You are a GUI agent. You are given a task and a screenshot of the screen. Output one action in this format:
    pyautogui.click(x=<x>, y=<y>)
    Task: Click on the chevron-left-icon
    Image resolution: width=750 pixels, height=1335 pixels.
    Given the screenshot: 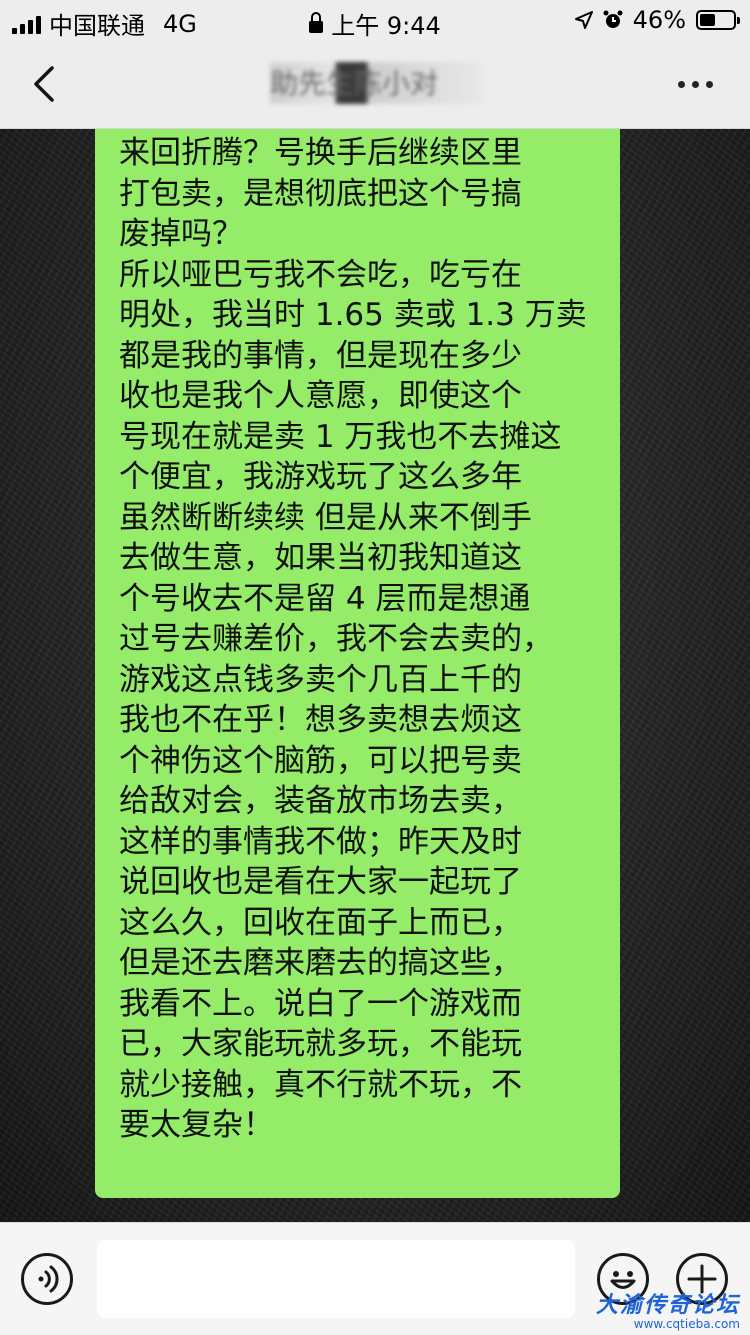 What is the action you would take?
    pyautogui.click(x=44, y=84)
    